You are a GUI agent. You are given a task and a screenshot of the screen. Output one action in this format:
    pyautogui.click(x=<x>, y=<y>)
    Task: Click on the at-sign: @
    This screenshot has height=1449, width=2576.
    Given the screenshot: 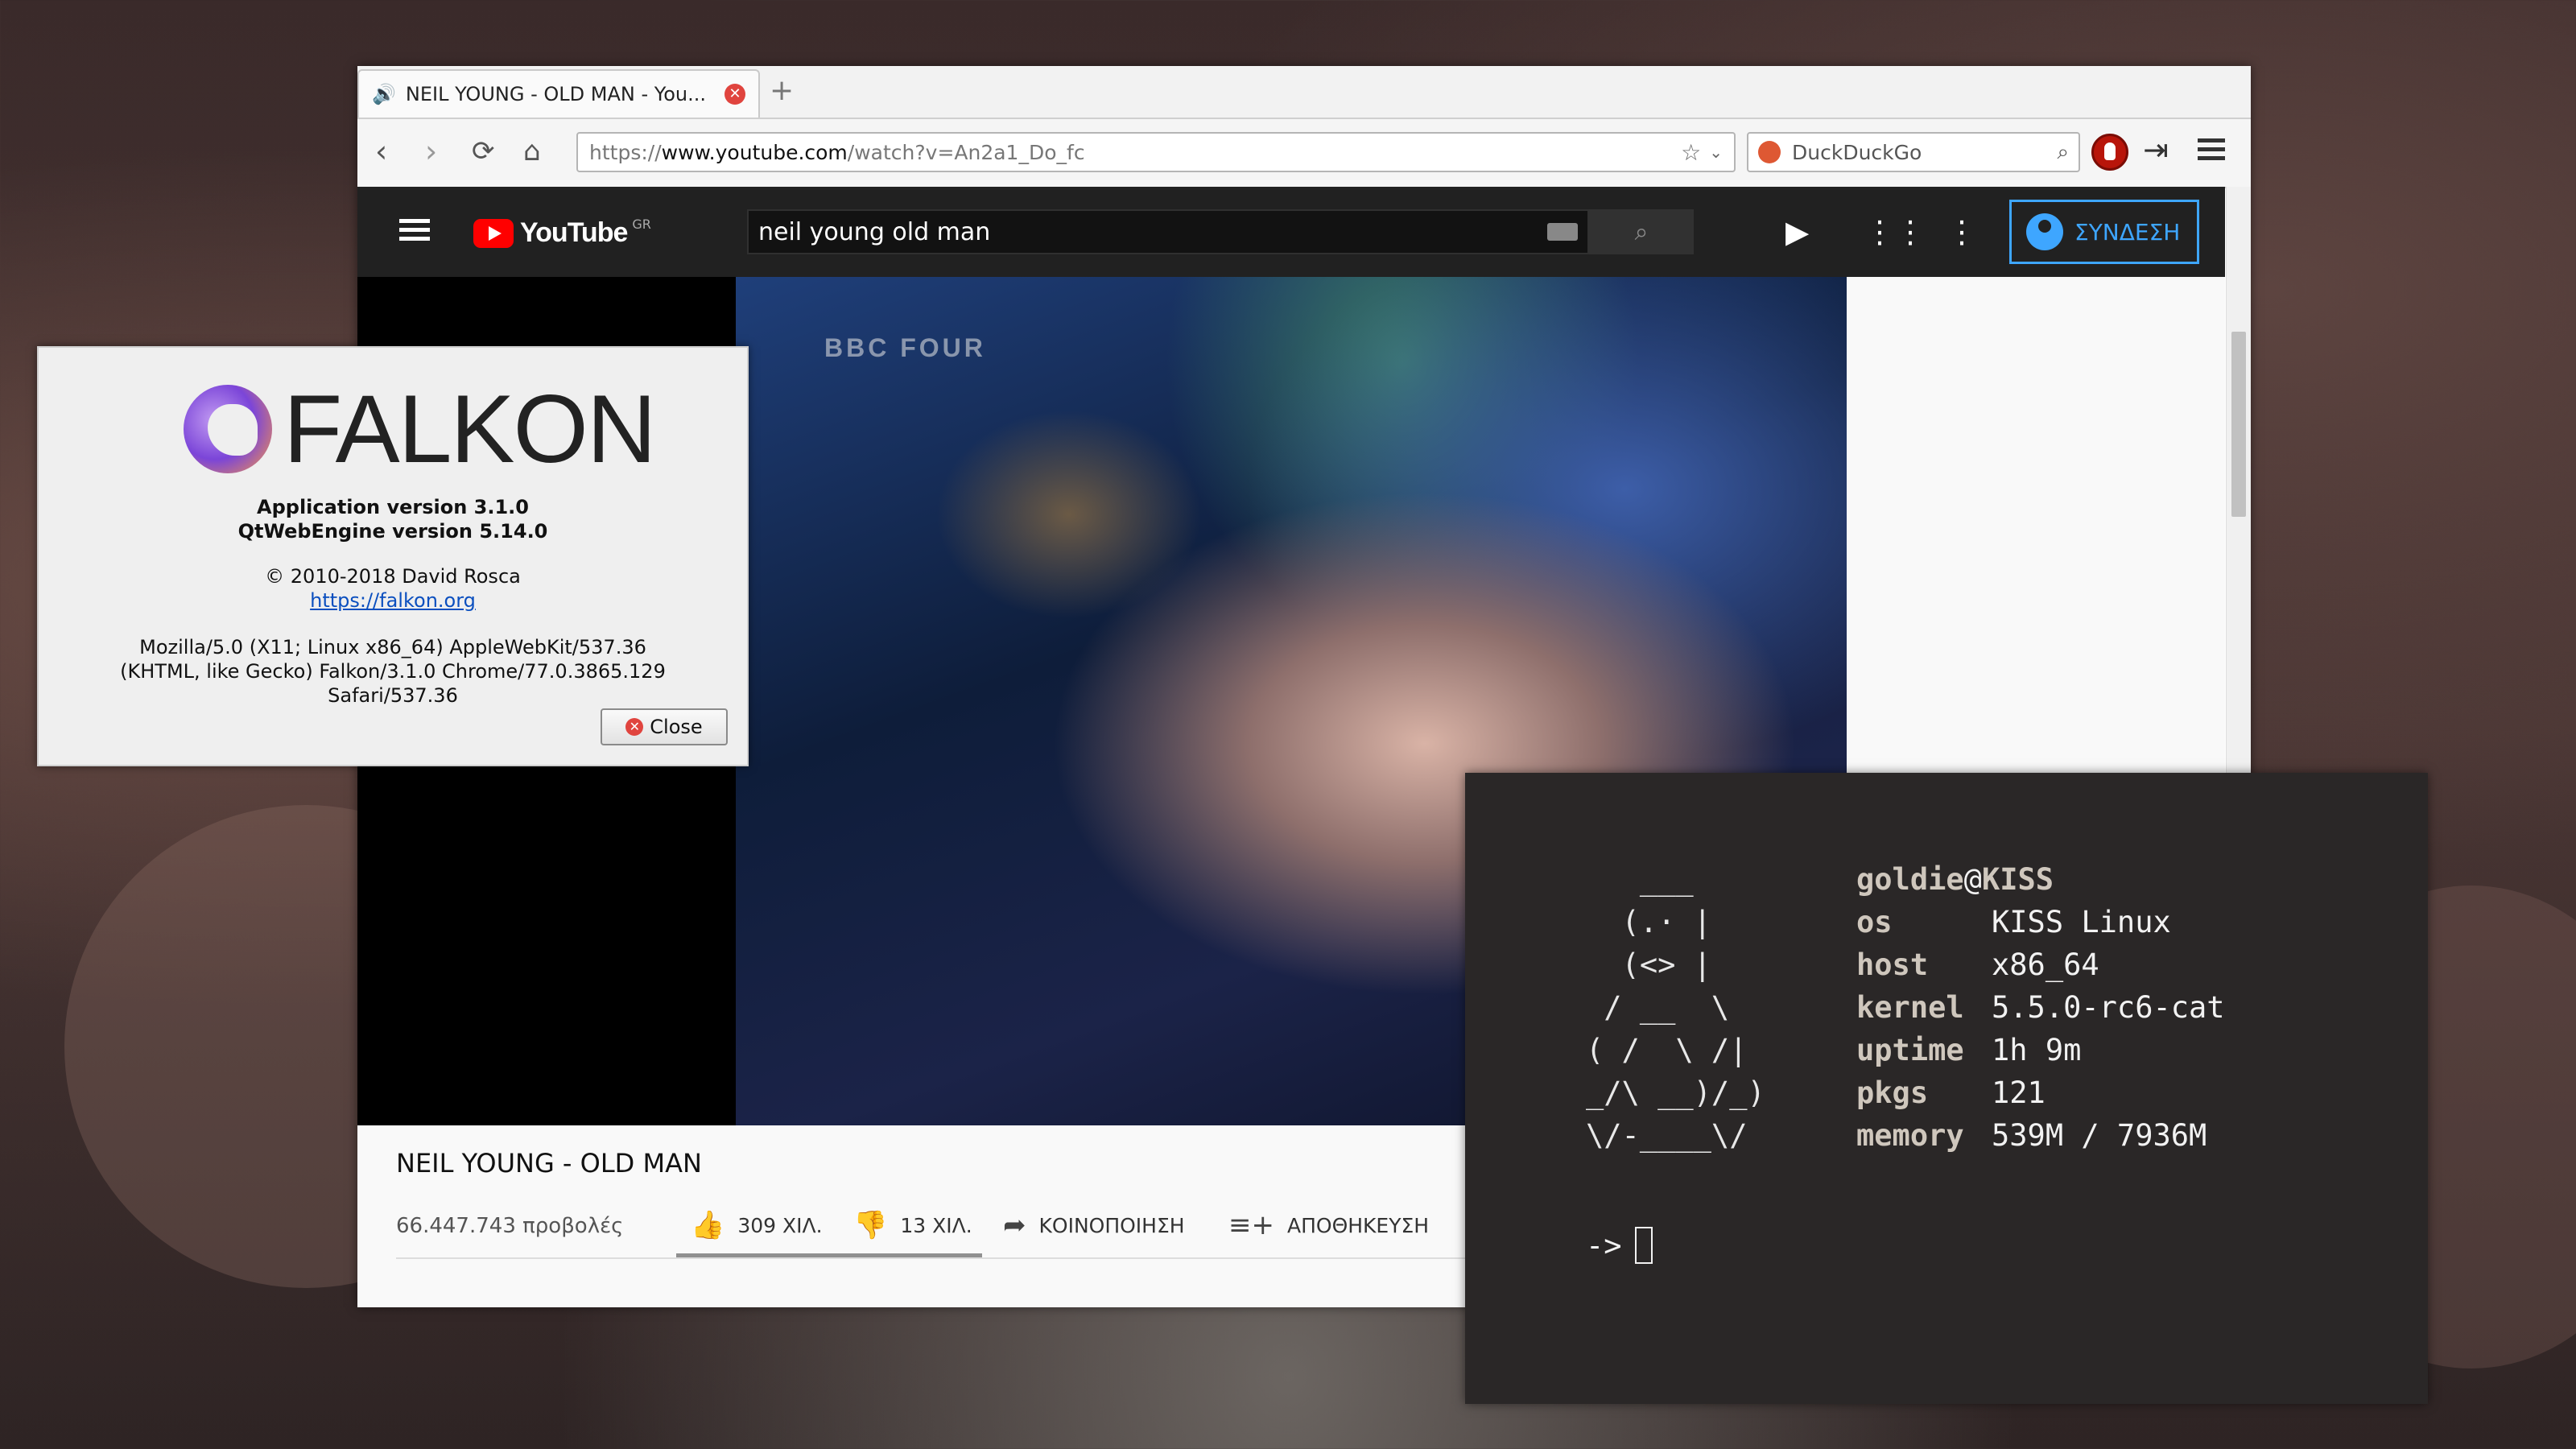 What is the action you would take?
    pyautogui.click(x=1972, y=879)
    